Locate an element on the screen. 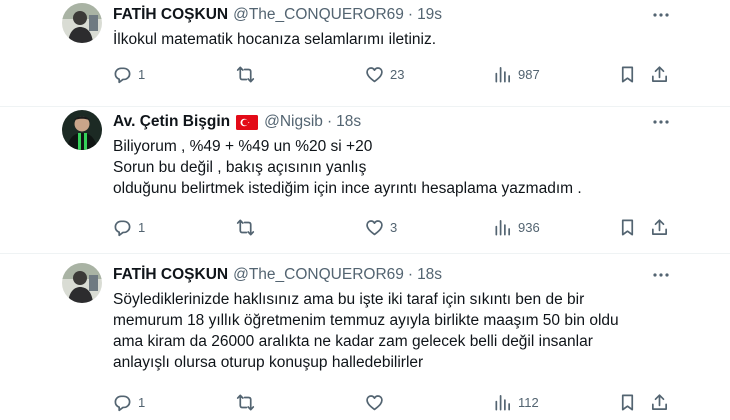 The width and height of the screenshot is (730, 420). turkey-flag-icon is located at coordinates (247, 122).